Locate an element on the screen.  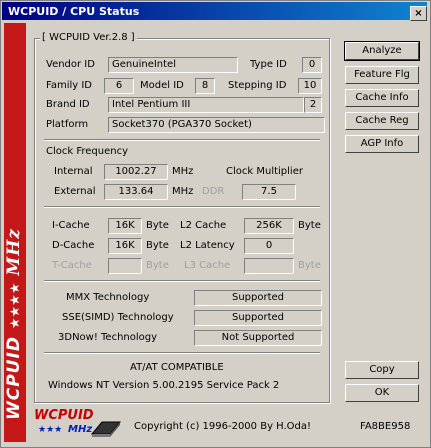
sse-field: Supported is located at coordinates (258, 318).